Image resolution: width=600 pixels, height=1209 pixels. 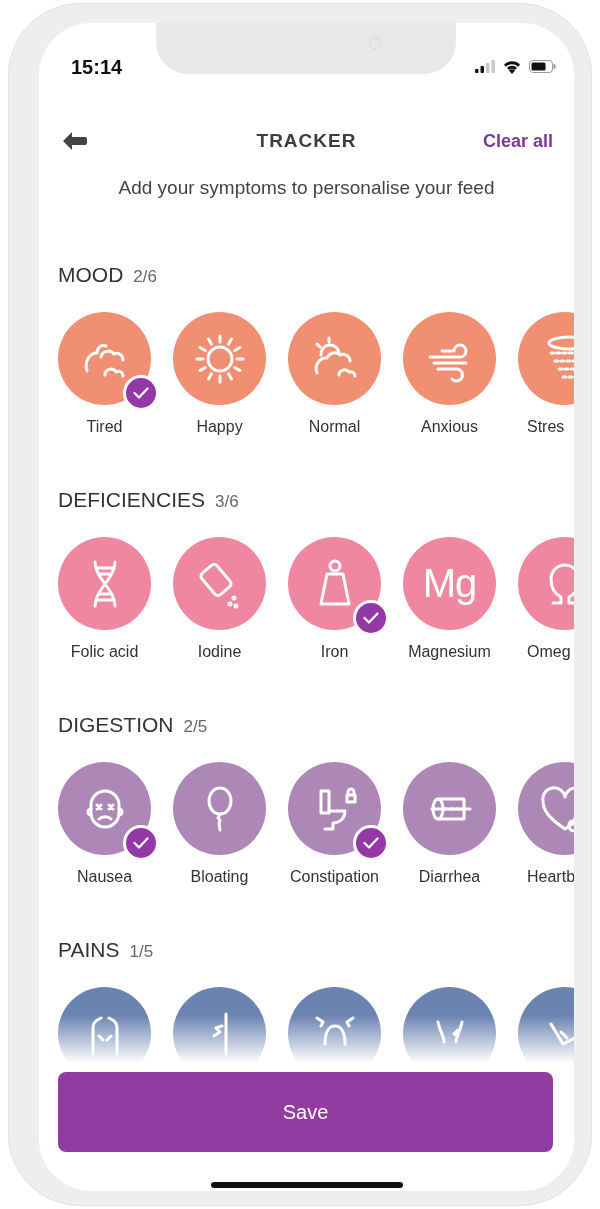 I want to click on symptom-label: Heartb, so click(x=550, y=877).